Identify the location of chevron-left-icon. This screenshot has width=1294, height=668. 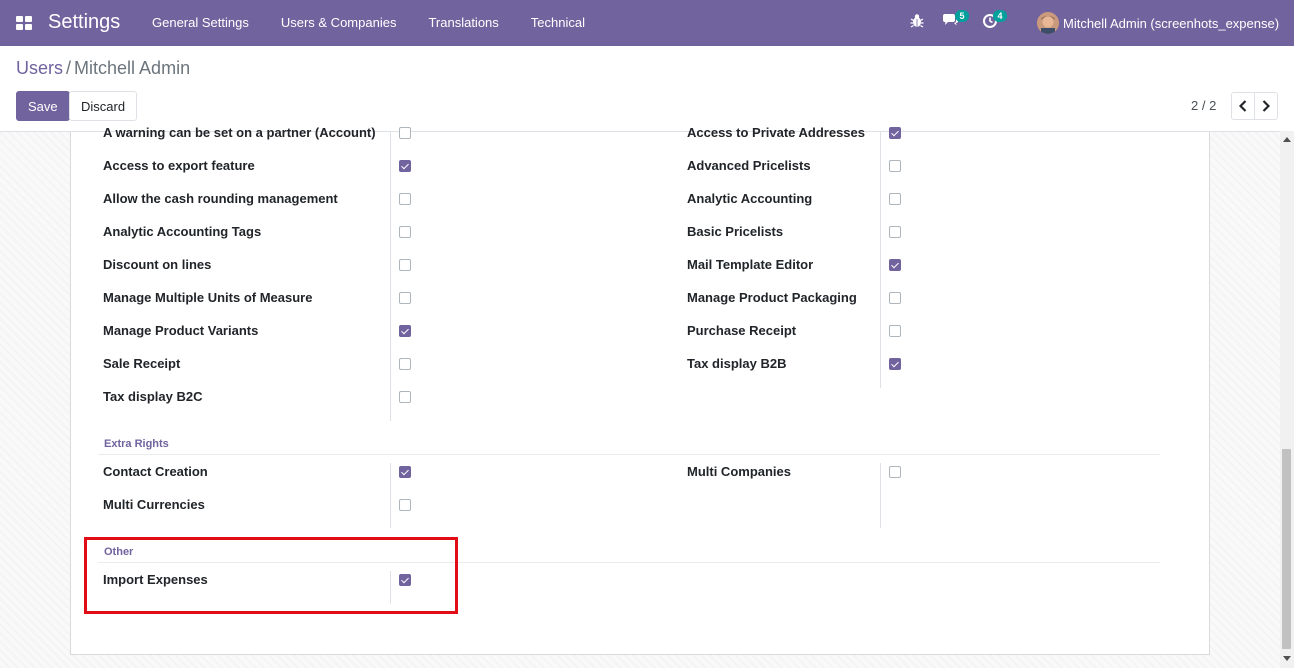
(1243, 106).